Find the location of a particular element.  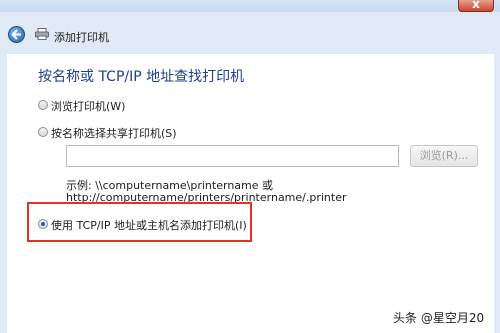

close-button: x is located at coordinates (476, 6).